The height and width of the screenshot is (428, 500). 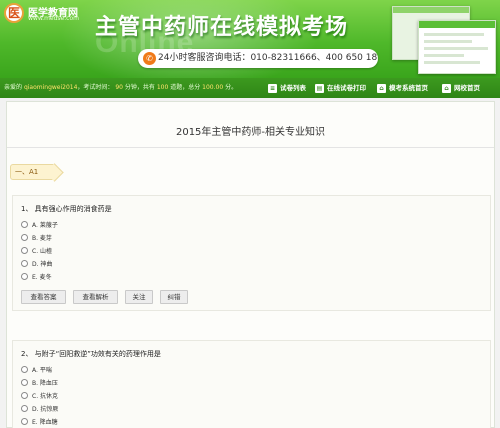 I want to click on list-icon: ≡, so click(x=272, y=88).